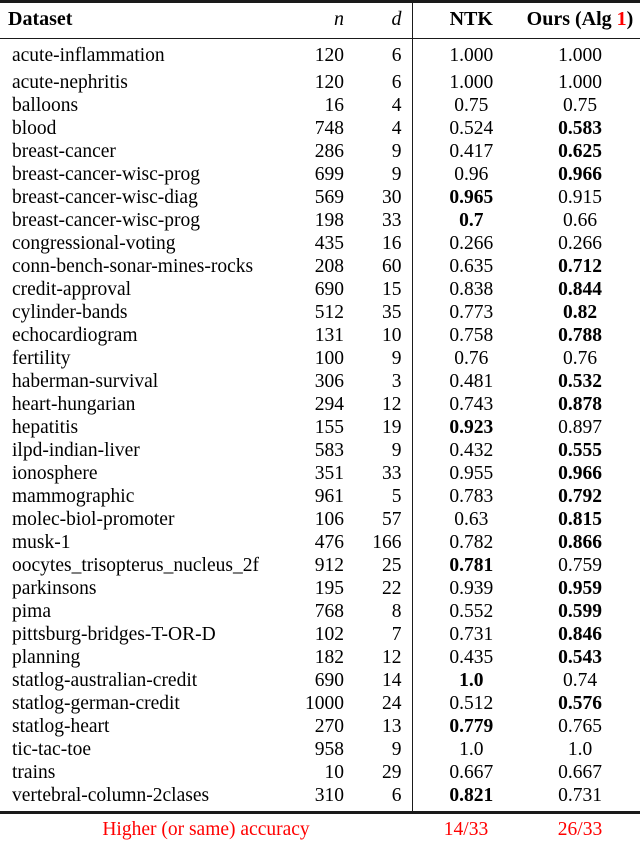 The height and width of the screenshot is (841, 640). I want to click on cell-n: 182, so click(323, 657).